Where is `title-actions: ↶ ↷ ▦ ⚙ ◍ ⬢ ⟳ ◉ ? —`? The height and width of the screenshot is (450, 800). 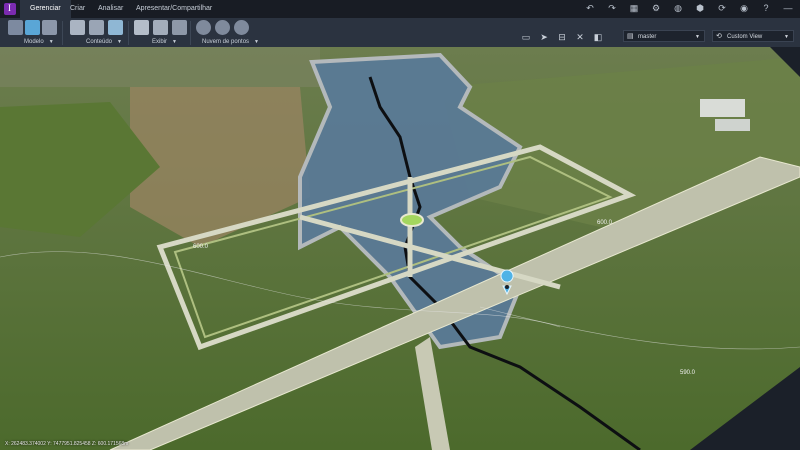
title-actions: ↶ ↷ ▦ ⚙ ◍ ⬢ ⟳ ◉ ? — is located at coordinates (689, 8).